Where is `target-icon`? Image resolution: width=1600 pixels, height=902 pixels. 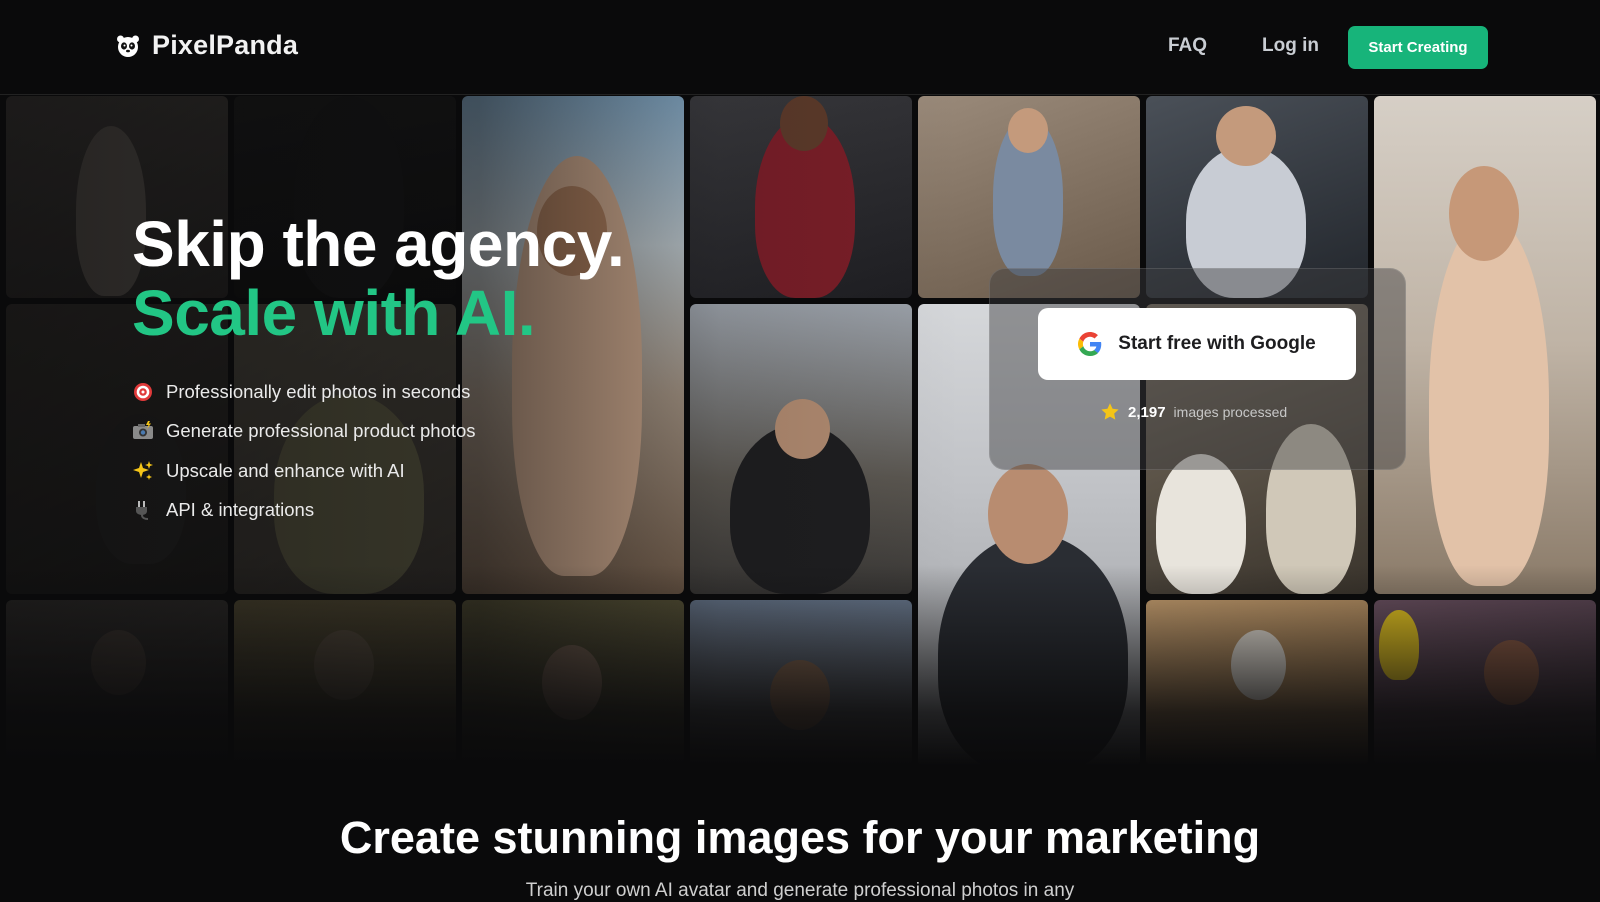
target-icon is located at coordinates (143, 392).